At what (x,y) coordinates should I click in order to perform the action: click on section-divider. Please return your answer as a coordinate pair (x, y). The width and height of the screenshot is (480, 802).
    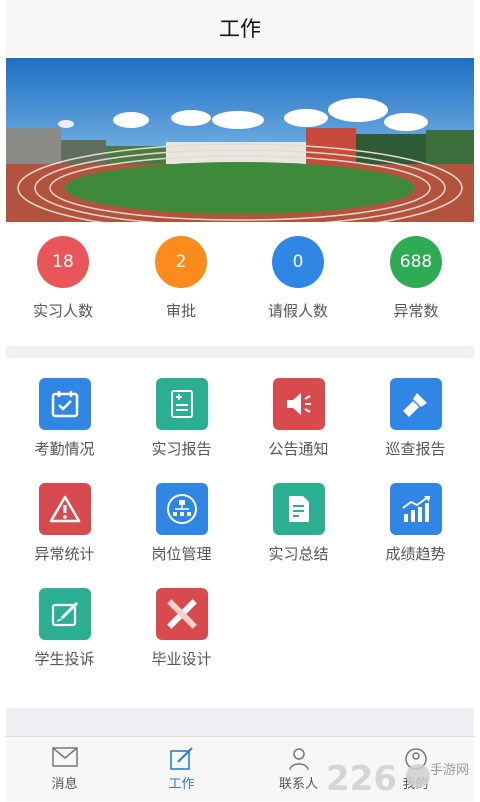
    Looking at the image, I should click on (240, 352).